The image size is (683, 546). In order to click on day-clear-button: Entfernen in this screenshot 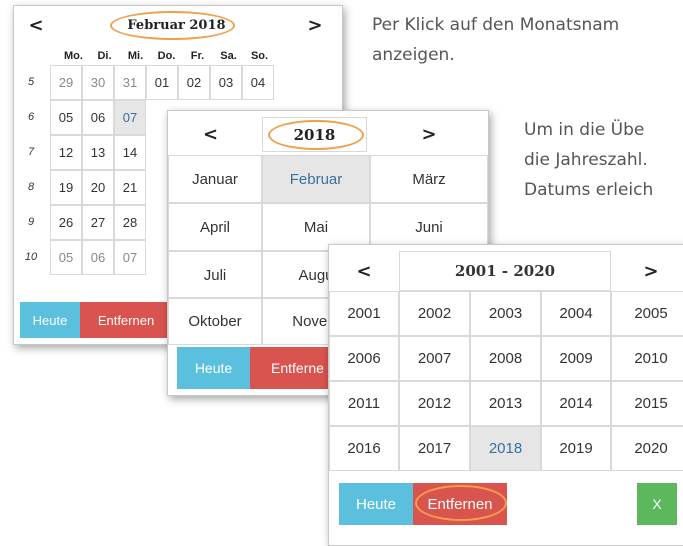, I will do `click(126, 320)`.